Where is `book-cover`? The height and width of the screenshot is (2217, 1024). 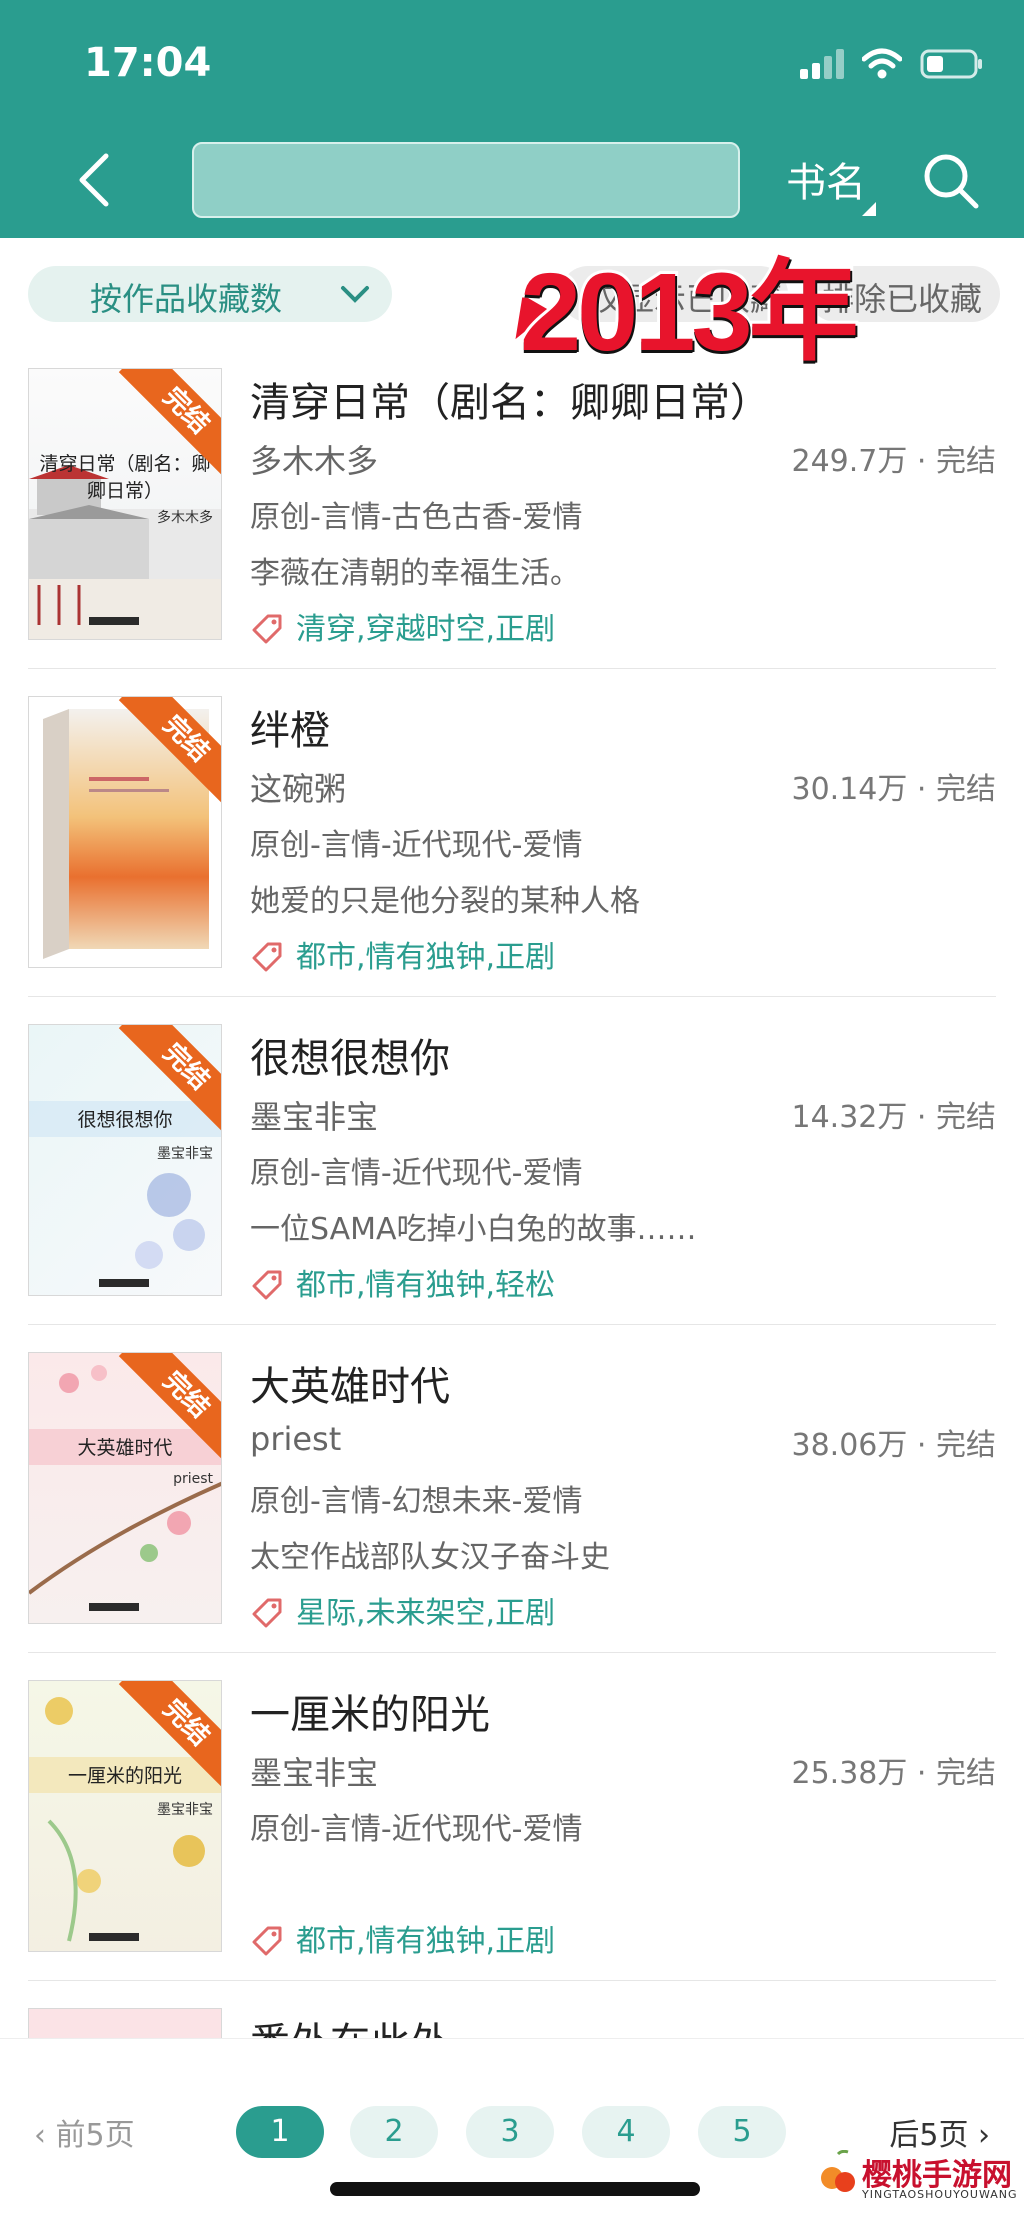
book-cover is located at coordinates (125, 2023).